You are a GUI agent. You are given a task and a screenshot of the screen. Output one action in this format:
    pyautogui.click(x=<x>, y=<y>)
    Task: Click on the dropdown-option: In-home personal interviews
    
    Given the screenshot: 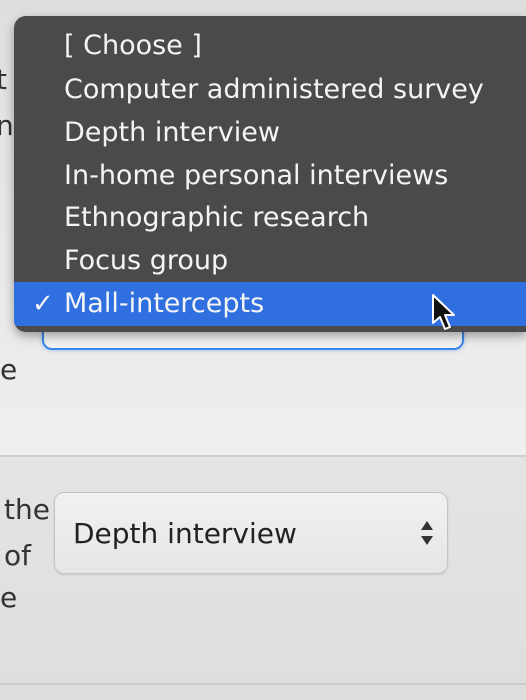 What is the action you would take?
    pyautogui.click(x=270, y=176)
    